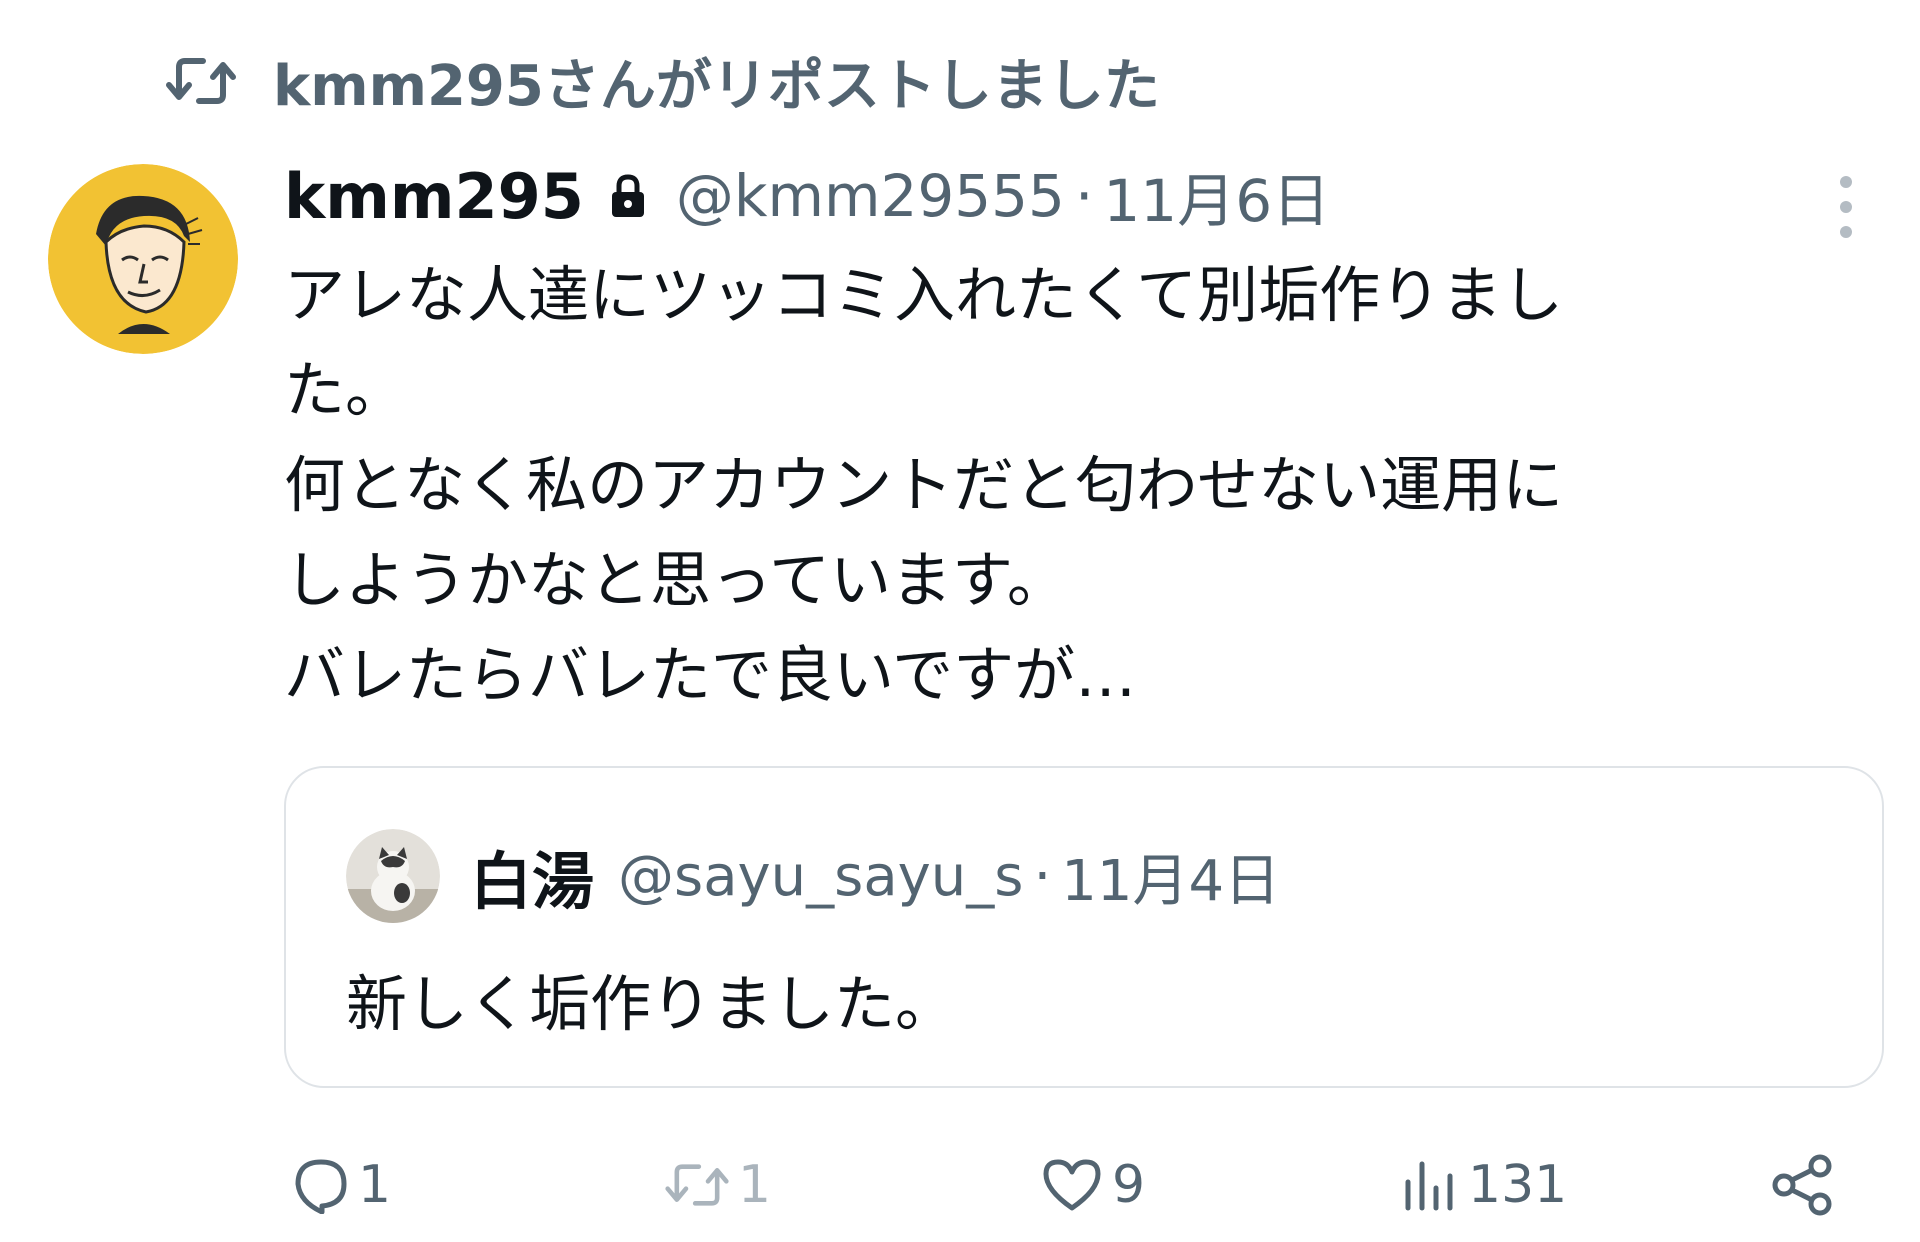  Describe the element at coordinates (676, 580) in the screenshot. I see `tweet-text-line: しようかなと思っています。` at that location.